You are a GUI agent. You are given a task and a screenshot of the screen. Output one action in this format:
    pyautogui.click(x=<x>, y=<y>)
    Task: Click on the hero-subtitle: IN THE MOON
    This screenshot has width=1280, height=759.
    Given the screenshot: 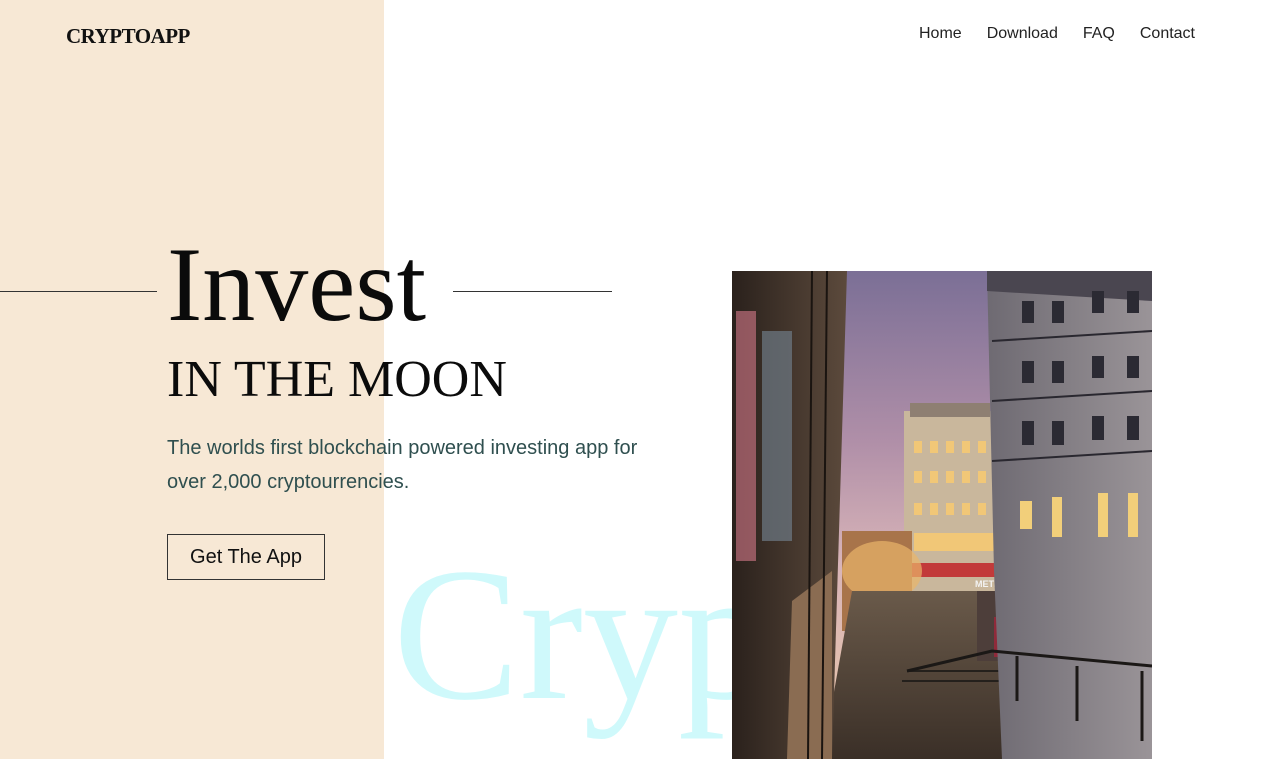 What is the action you would take?
    pyautogui.click(x=337, y=379)
    